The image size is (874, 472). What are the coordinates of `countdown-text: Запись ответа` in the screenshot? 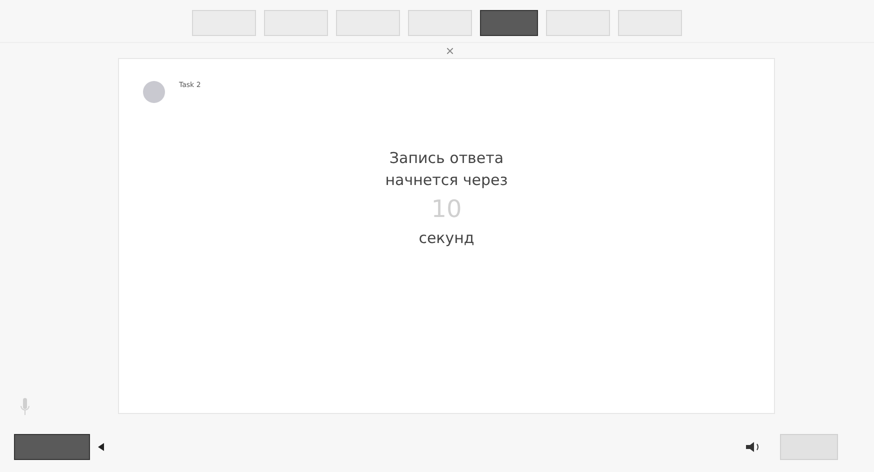 It's located at (446, 158).